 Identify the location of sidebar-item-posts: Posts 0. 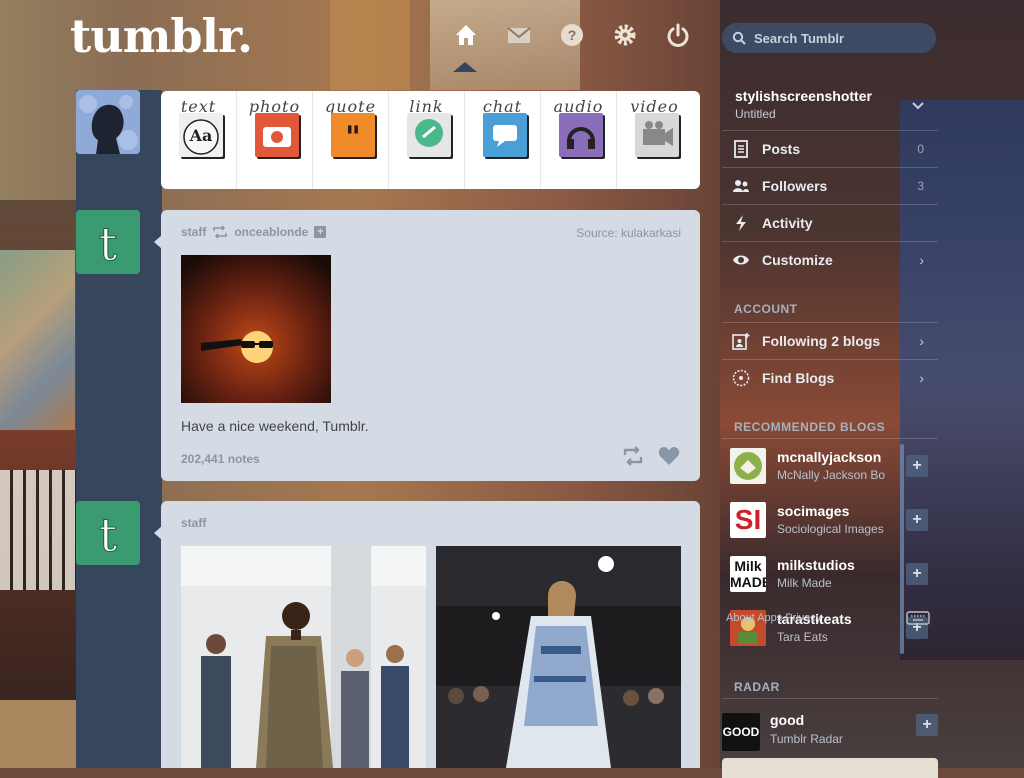
(830, 148).